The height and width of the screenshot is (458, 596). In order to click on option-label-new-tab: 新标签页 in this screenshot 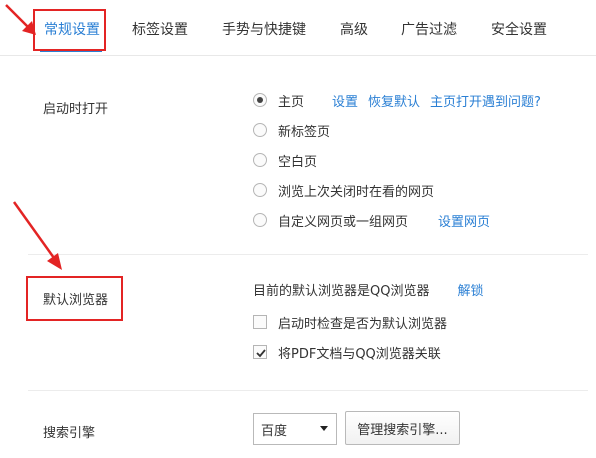, I will do `click(304, 132)`.